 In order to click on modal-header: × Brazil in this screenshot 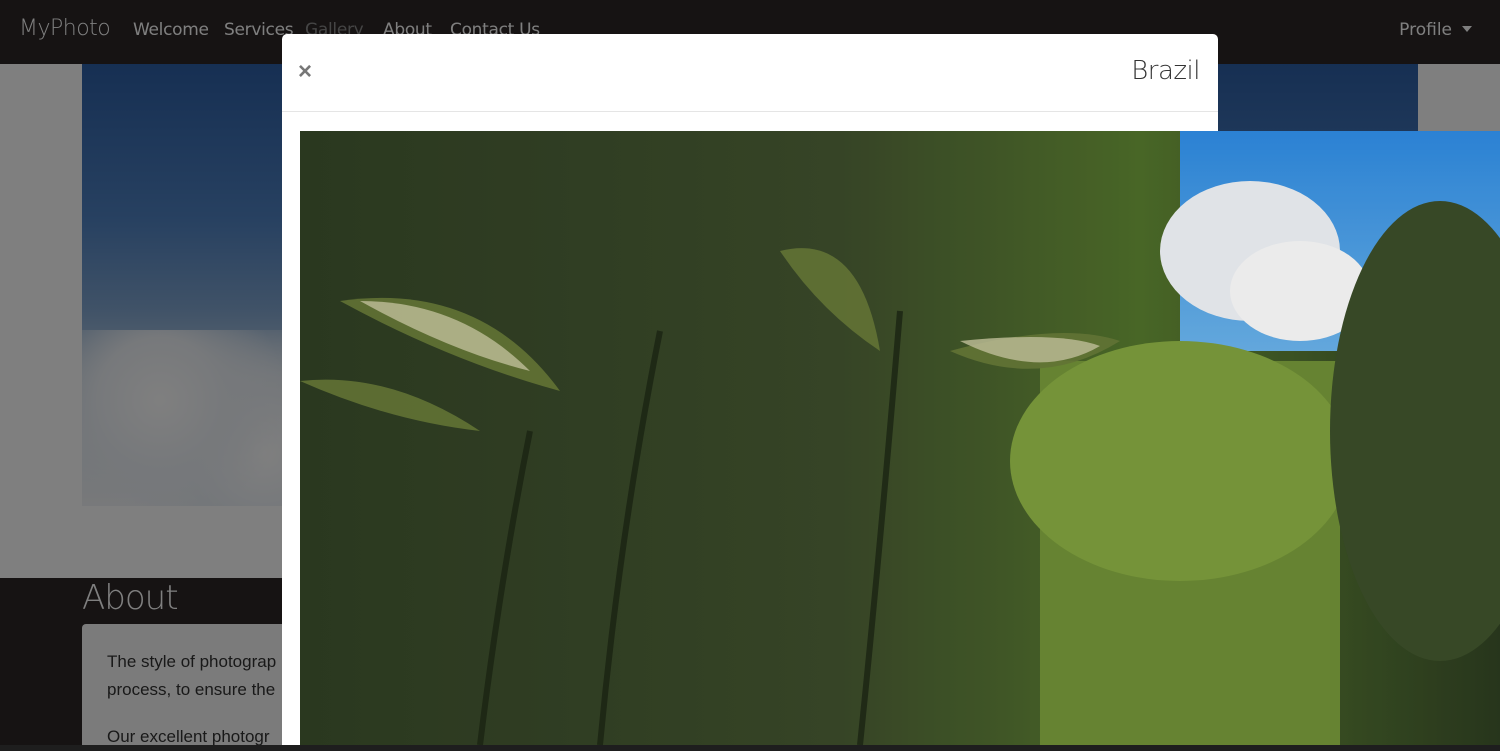, I will do `click(750, 73)`.